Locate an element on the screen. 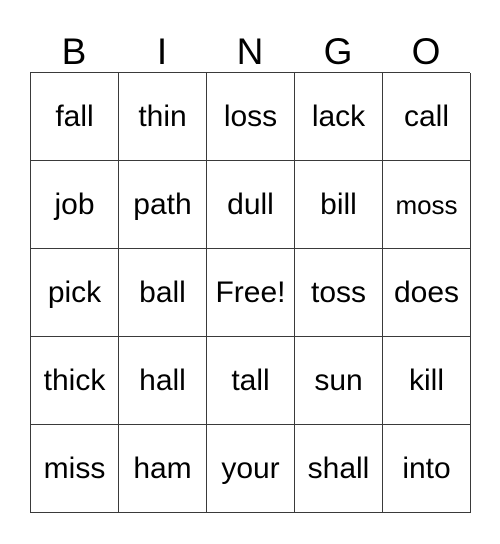  bingo-cell-label: into is located at coordinates (426, 468).